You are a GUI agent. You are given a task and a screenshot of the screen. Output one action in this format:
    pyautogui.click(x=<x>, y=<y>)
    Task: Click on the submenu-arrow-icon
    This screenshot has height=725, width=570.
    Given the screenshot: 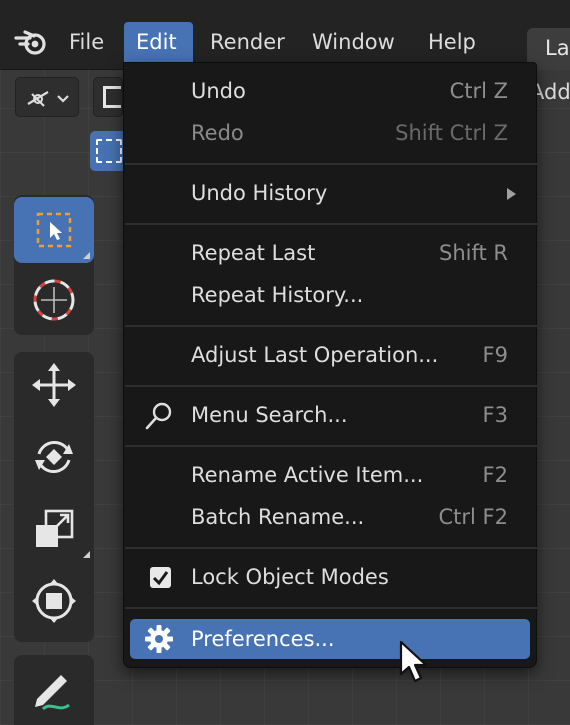 What is the action you would take?
    pyautogui.click(x=511, y=194)
    